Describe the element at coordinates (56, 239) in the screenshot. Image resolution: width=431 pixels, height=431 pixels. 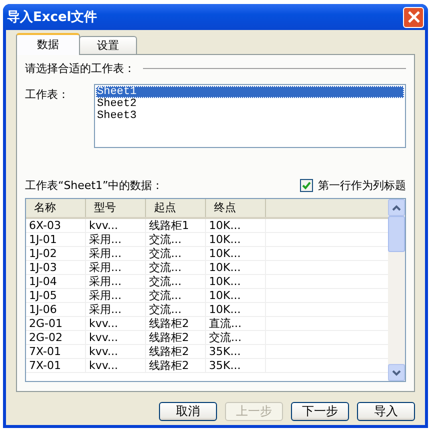
I see `table-cell: 1J-01` at that location.